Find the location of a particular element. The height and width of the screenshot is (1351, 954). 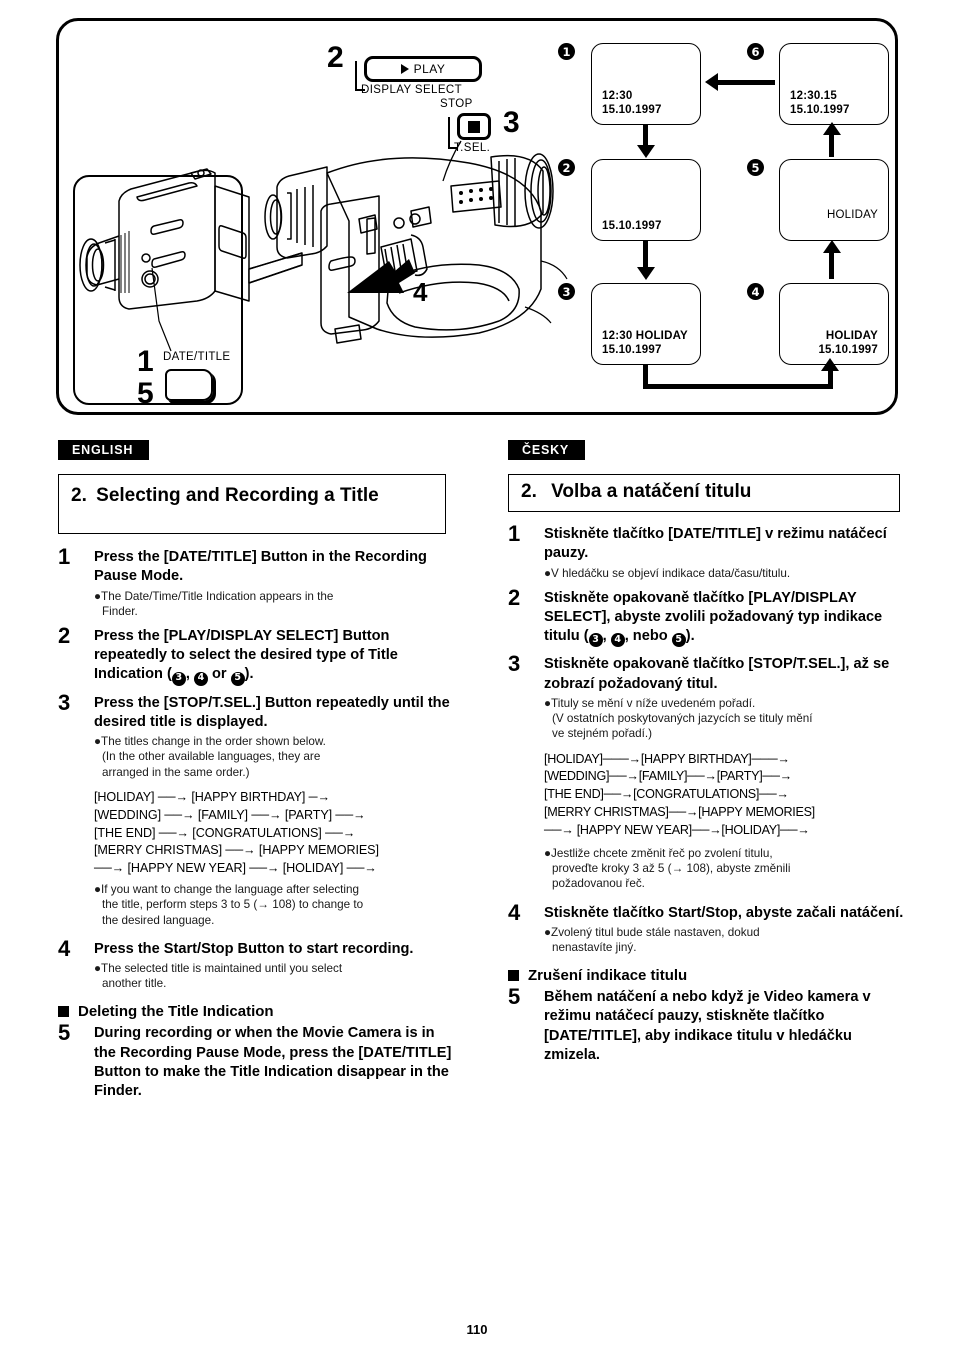

czech-step-2-mid-1: , is located at coordinates (606, 636).